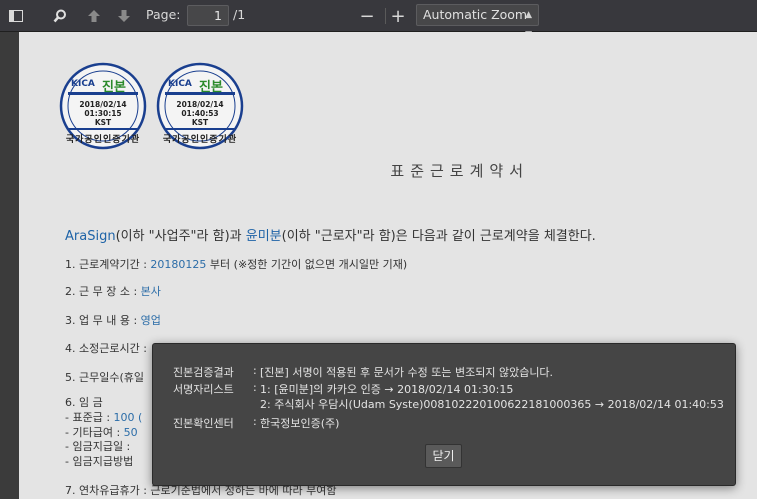 The image size is (757, 499). Describe the element at coordinates (99, 461) in the screenshot. I see `contract-line: - 임금지급방법` at that location.